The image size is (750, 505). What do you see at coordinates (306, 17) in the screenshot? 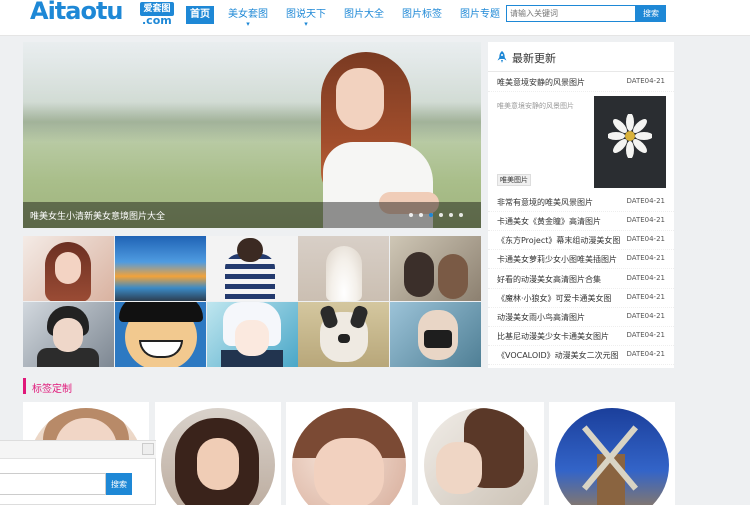
I see `nav-item-world: 图说天下 ▾` at bounding box center [306, 17].